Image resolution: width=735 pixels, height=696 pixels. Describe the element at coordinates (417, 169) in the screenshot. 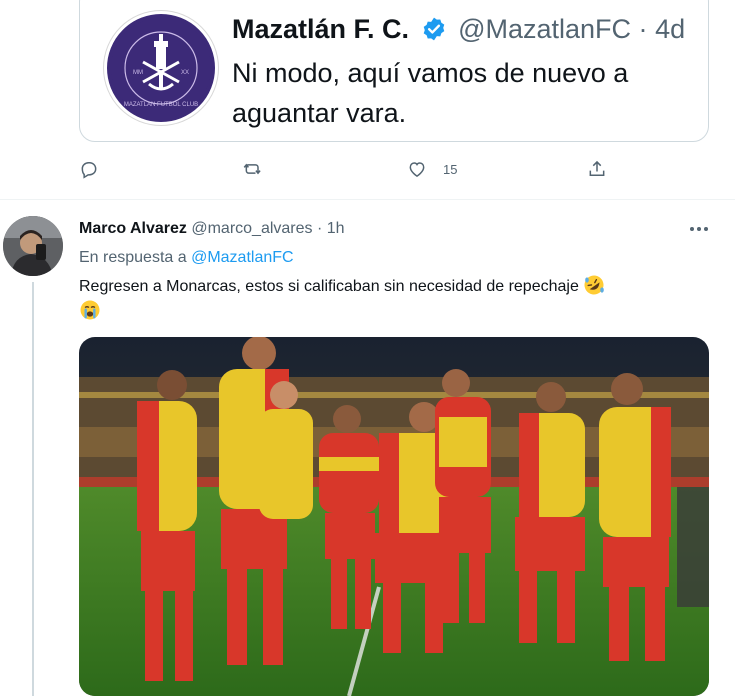

I see `heart-icon` at that location.